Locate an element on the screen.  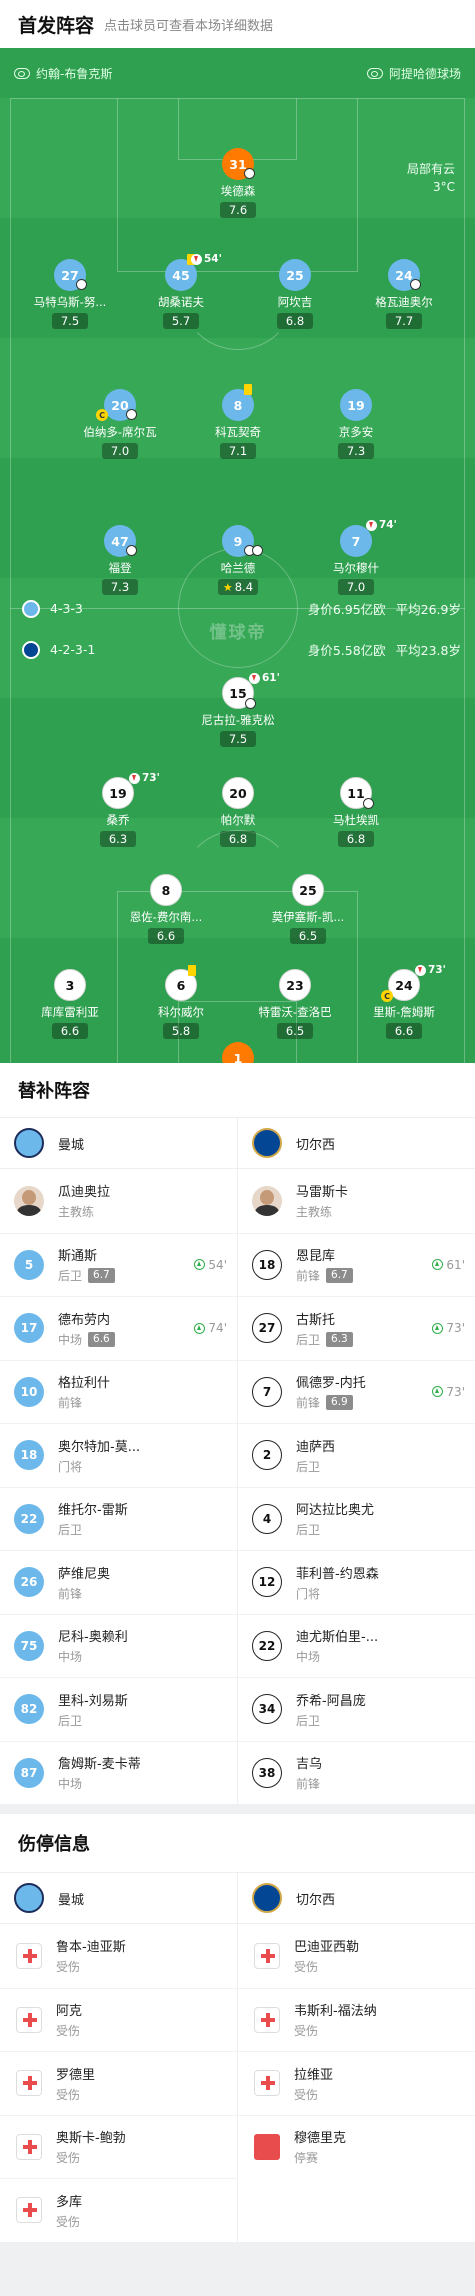
home-coach-row: 瓜迪奥拉 主教练 is located at coordinates (118, 1201).